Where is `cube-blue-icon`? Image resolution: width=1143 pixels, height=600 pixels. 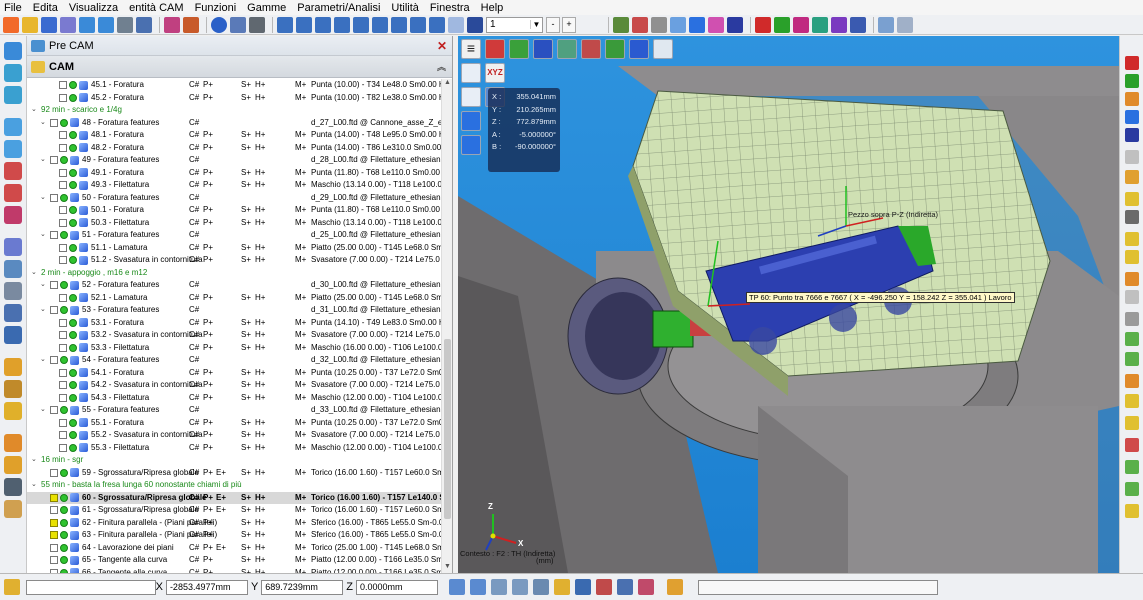 cube-blue-icon is located at coordinates (697, 24).